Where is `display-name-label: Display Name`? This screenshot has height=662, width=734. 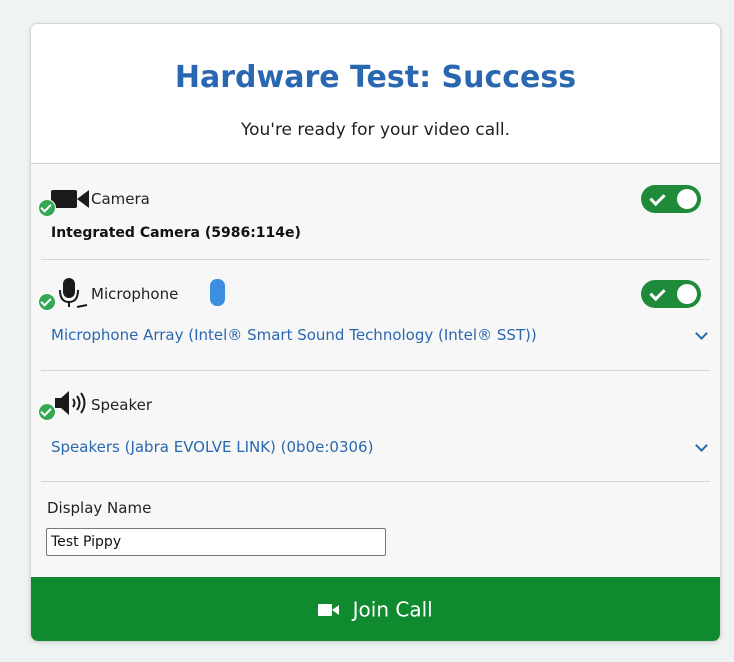 display-name-label: Display Name is located at coordinates (99, 508).